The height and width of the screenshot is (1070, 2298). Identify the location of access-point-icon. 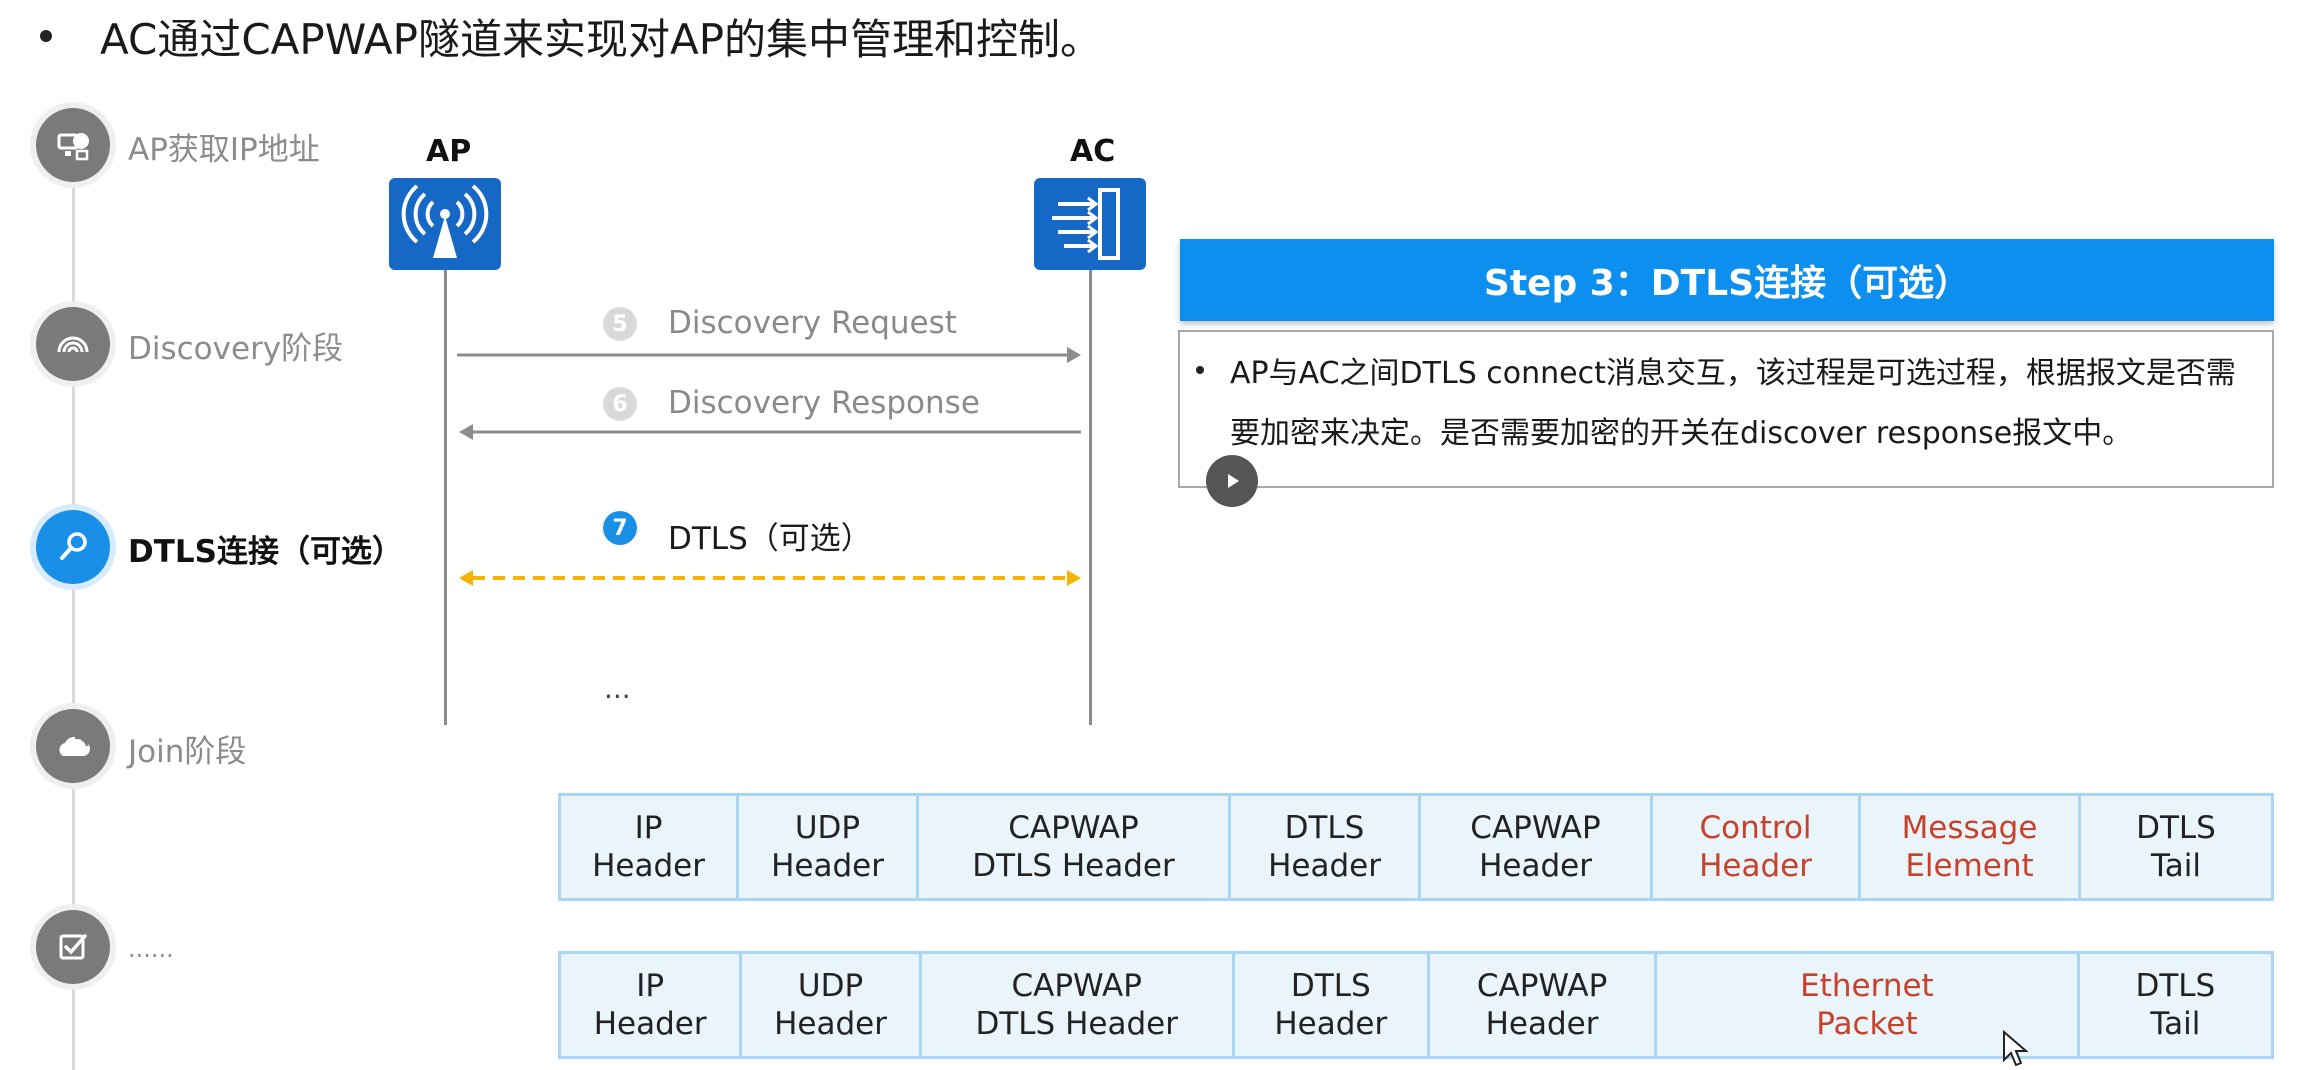
(445, 224).